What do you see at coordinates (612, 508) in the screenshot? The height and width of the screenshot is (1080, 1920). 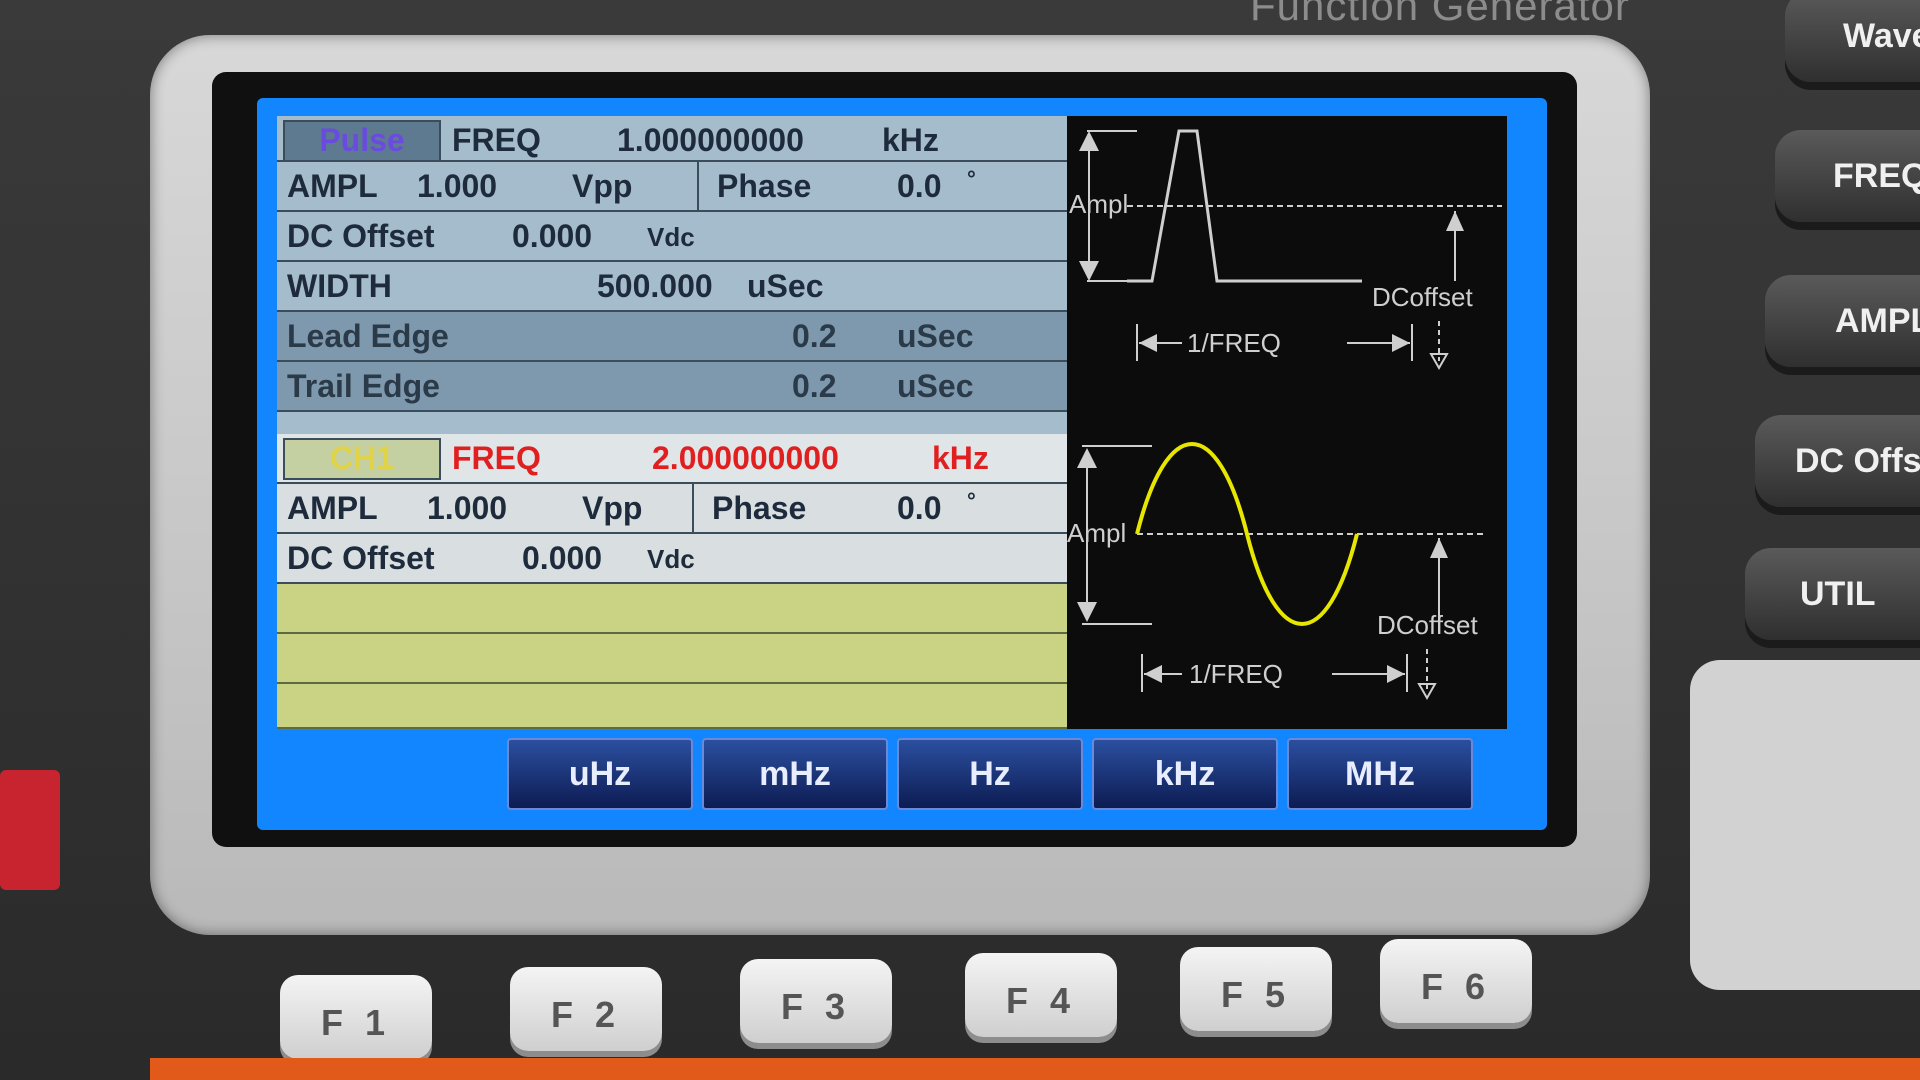 I see `ch1-ampl-unit: Vpp` at bounding box center [612, 508].